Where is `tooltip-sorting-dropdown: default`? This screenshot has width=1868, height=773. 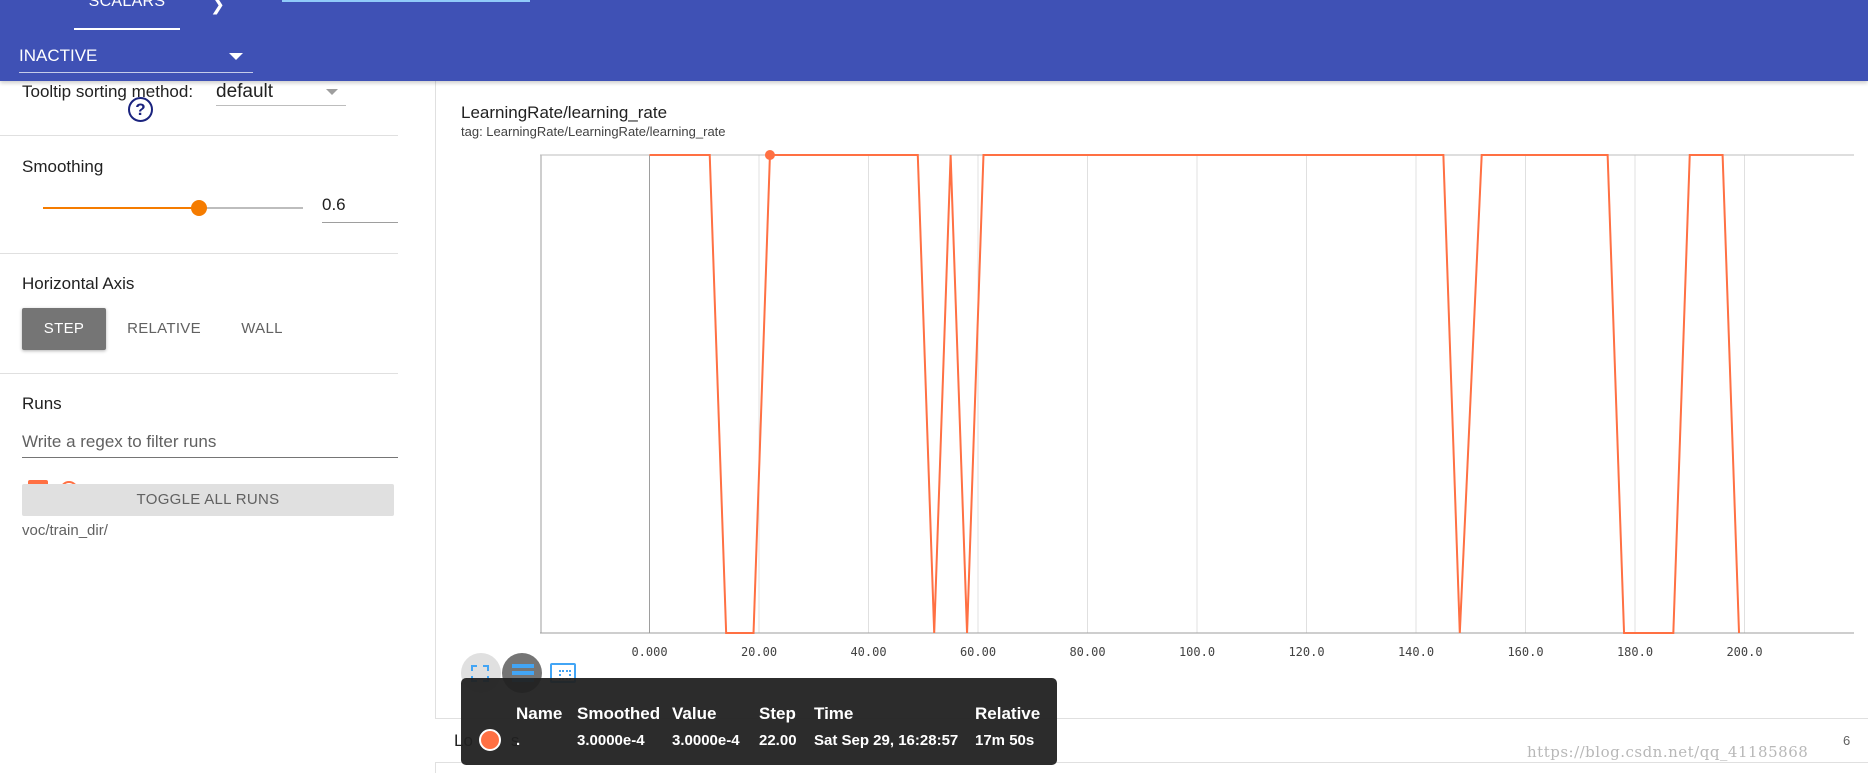 tooltip-sorting-dropdown: default is located at coordinates (281, 93).